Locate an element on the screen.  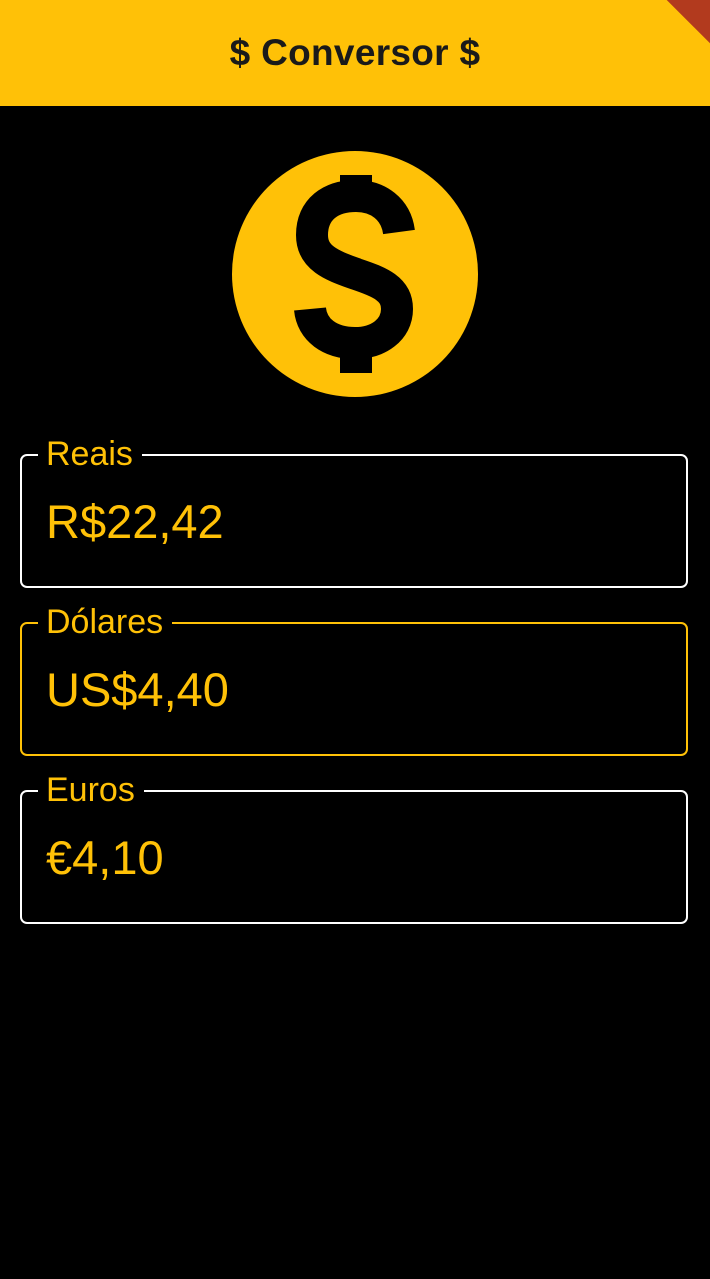
dolares-label: Dólares is located at coordinates (105, 622).